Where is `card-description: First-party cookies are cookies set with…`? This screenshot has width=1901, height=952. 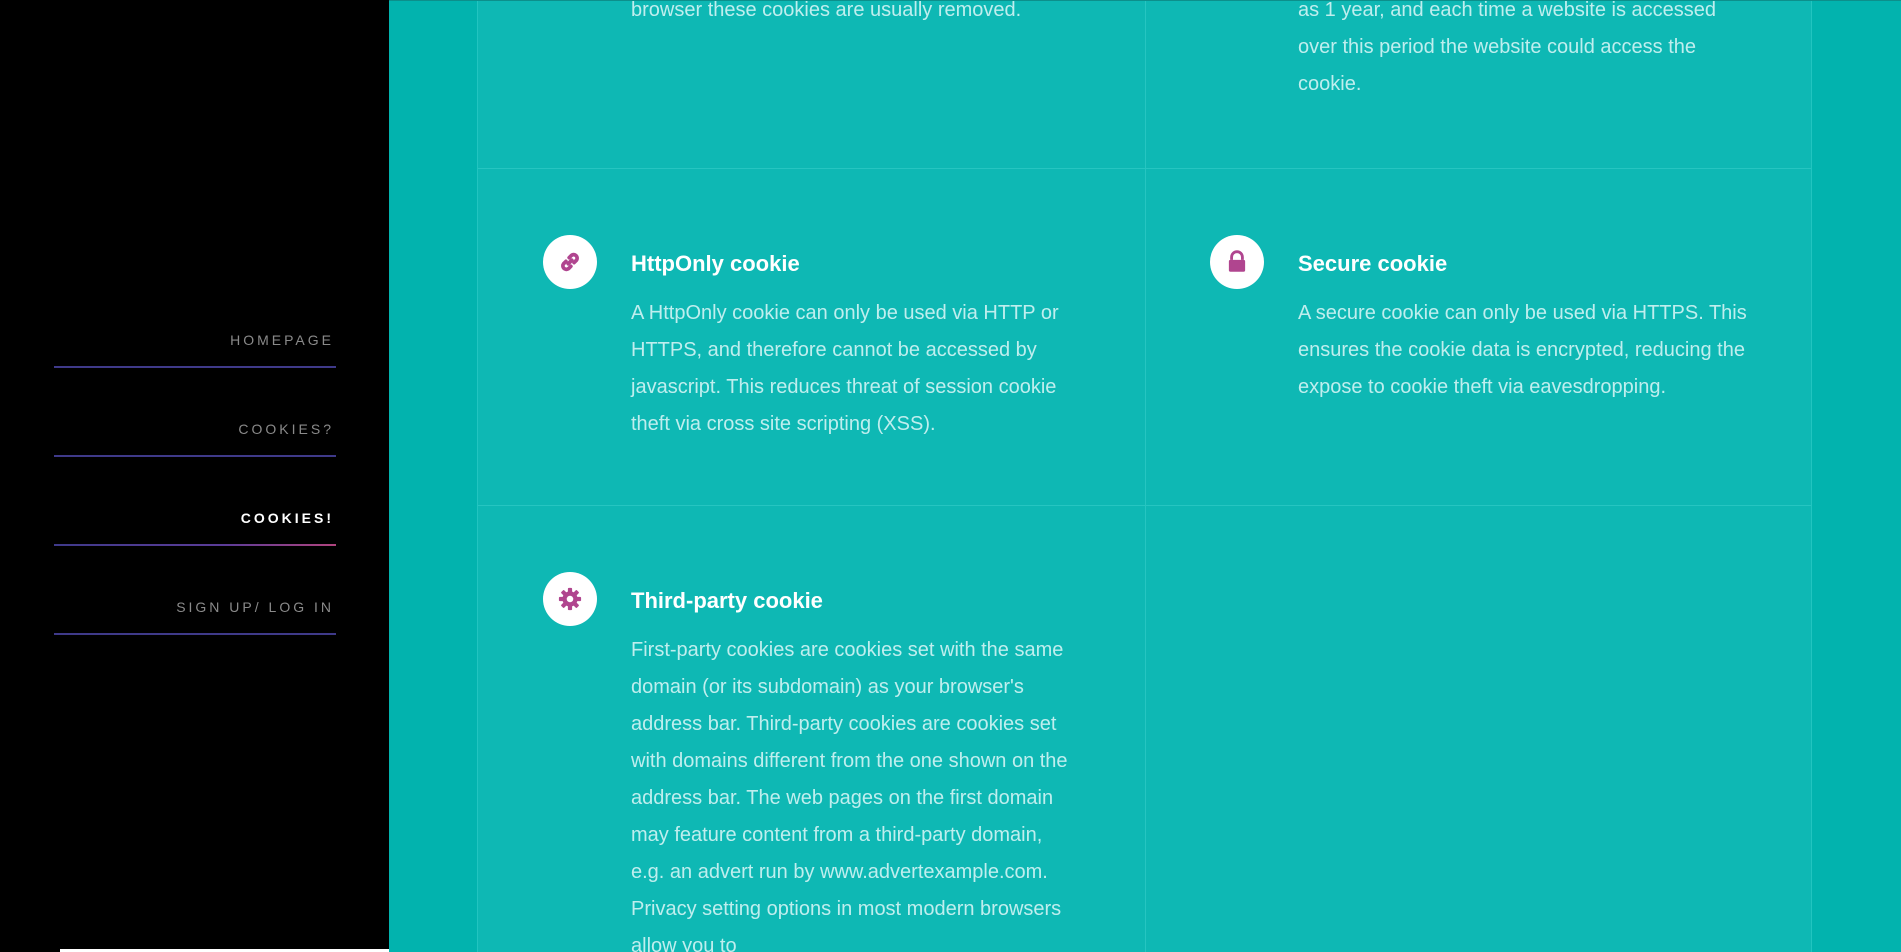
card-description: First-party cookies are cookies set with… is located at coordinates (849, 795).